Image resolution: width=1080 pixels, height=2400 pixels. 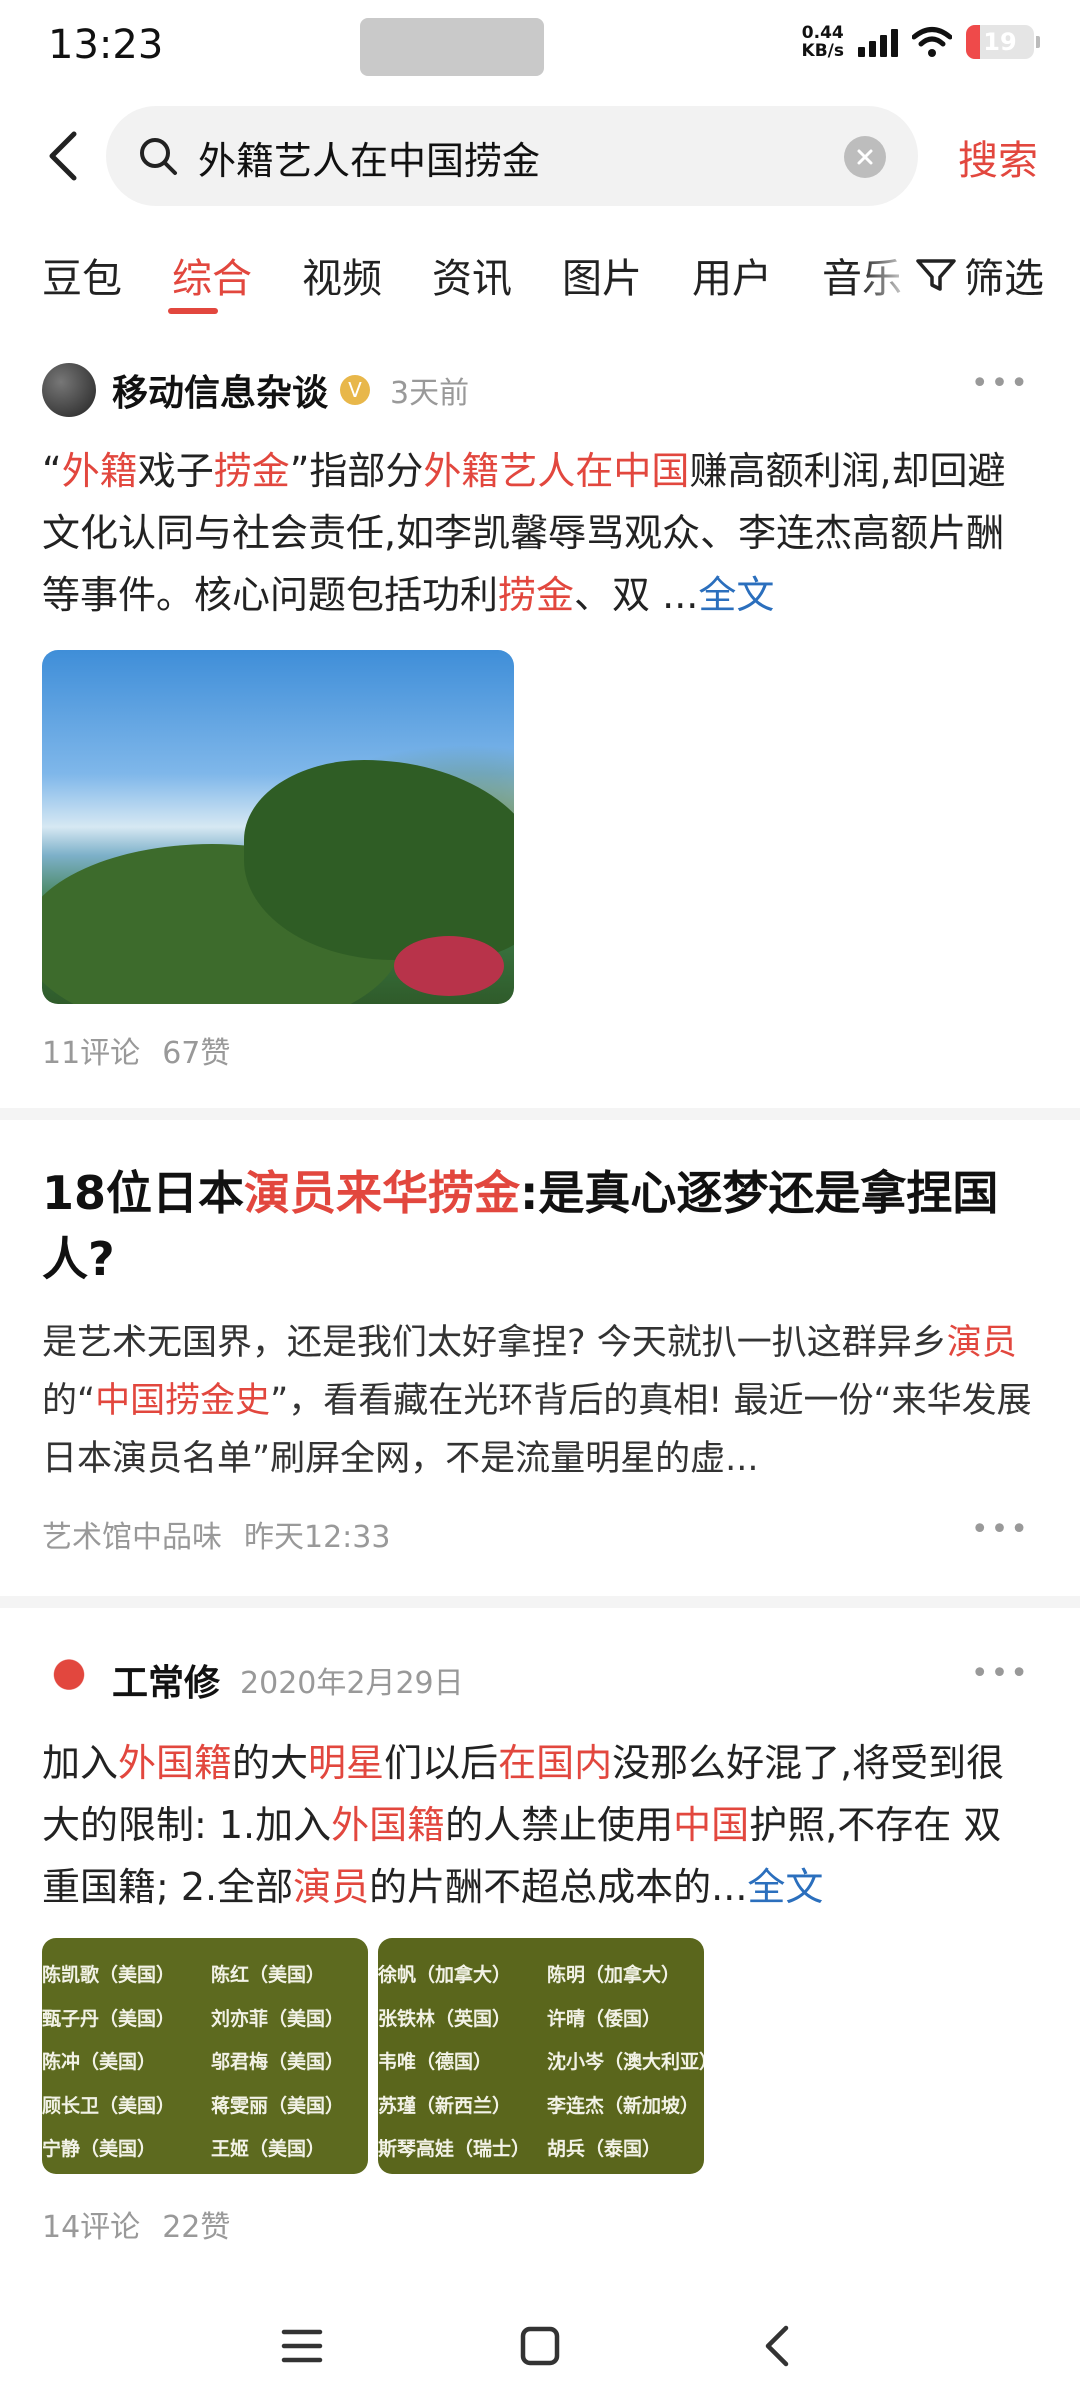 What do you see at coordinates (82, 275) in the screenshot?
I see `tab-doubao: 豆包` at bounding box center [82, 275].